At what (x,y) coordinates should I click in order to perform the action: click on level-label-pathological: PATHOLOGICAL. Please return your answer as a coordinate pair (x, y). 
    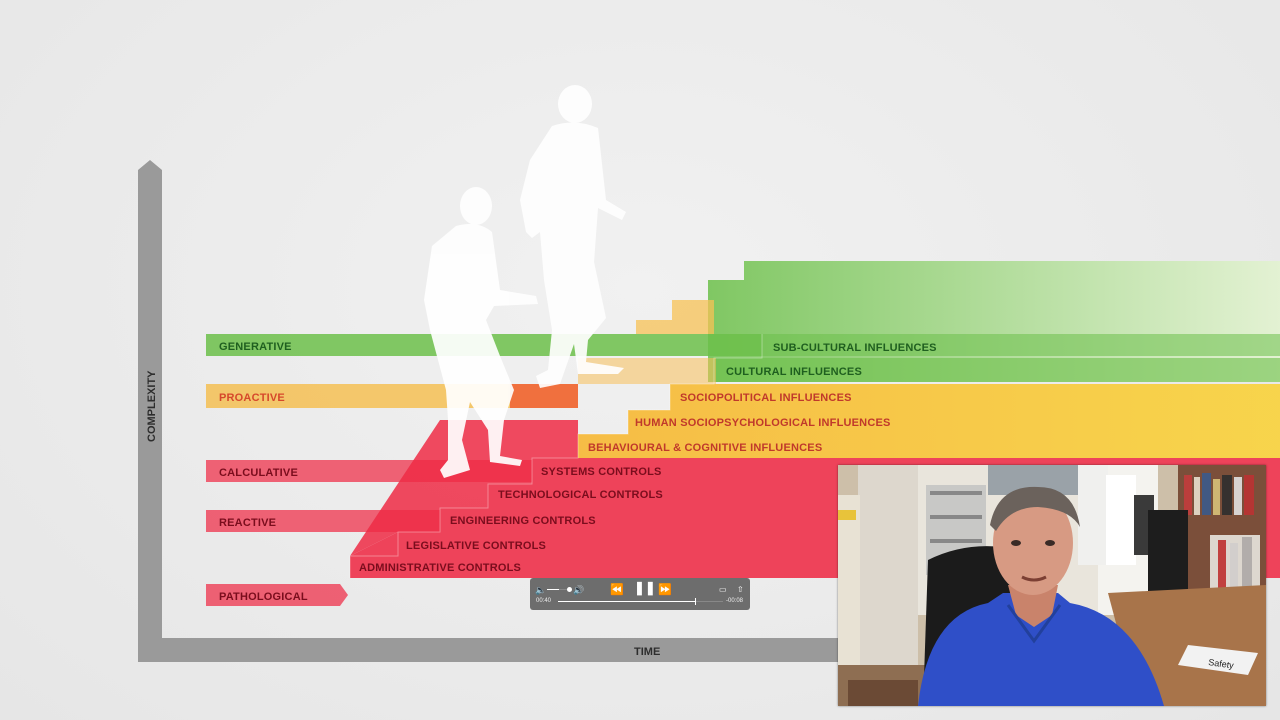
    Looking at the image, I should click on (263, 597).